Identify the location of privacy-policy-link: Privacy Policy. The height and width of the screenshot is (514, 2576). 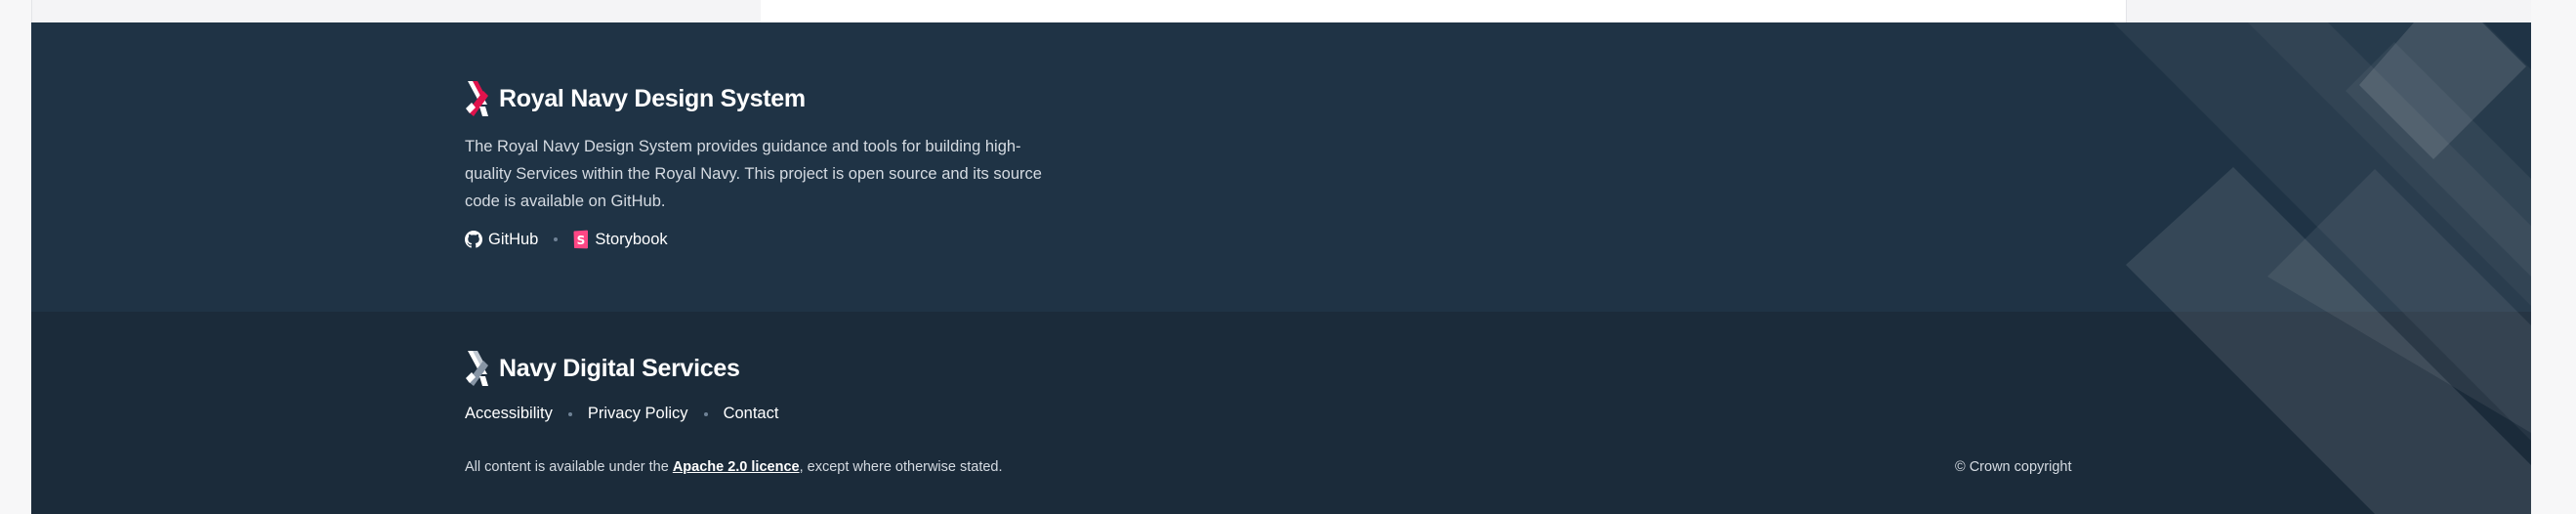
(638, 414).